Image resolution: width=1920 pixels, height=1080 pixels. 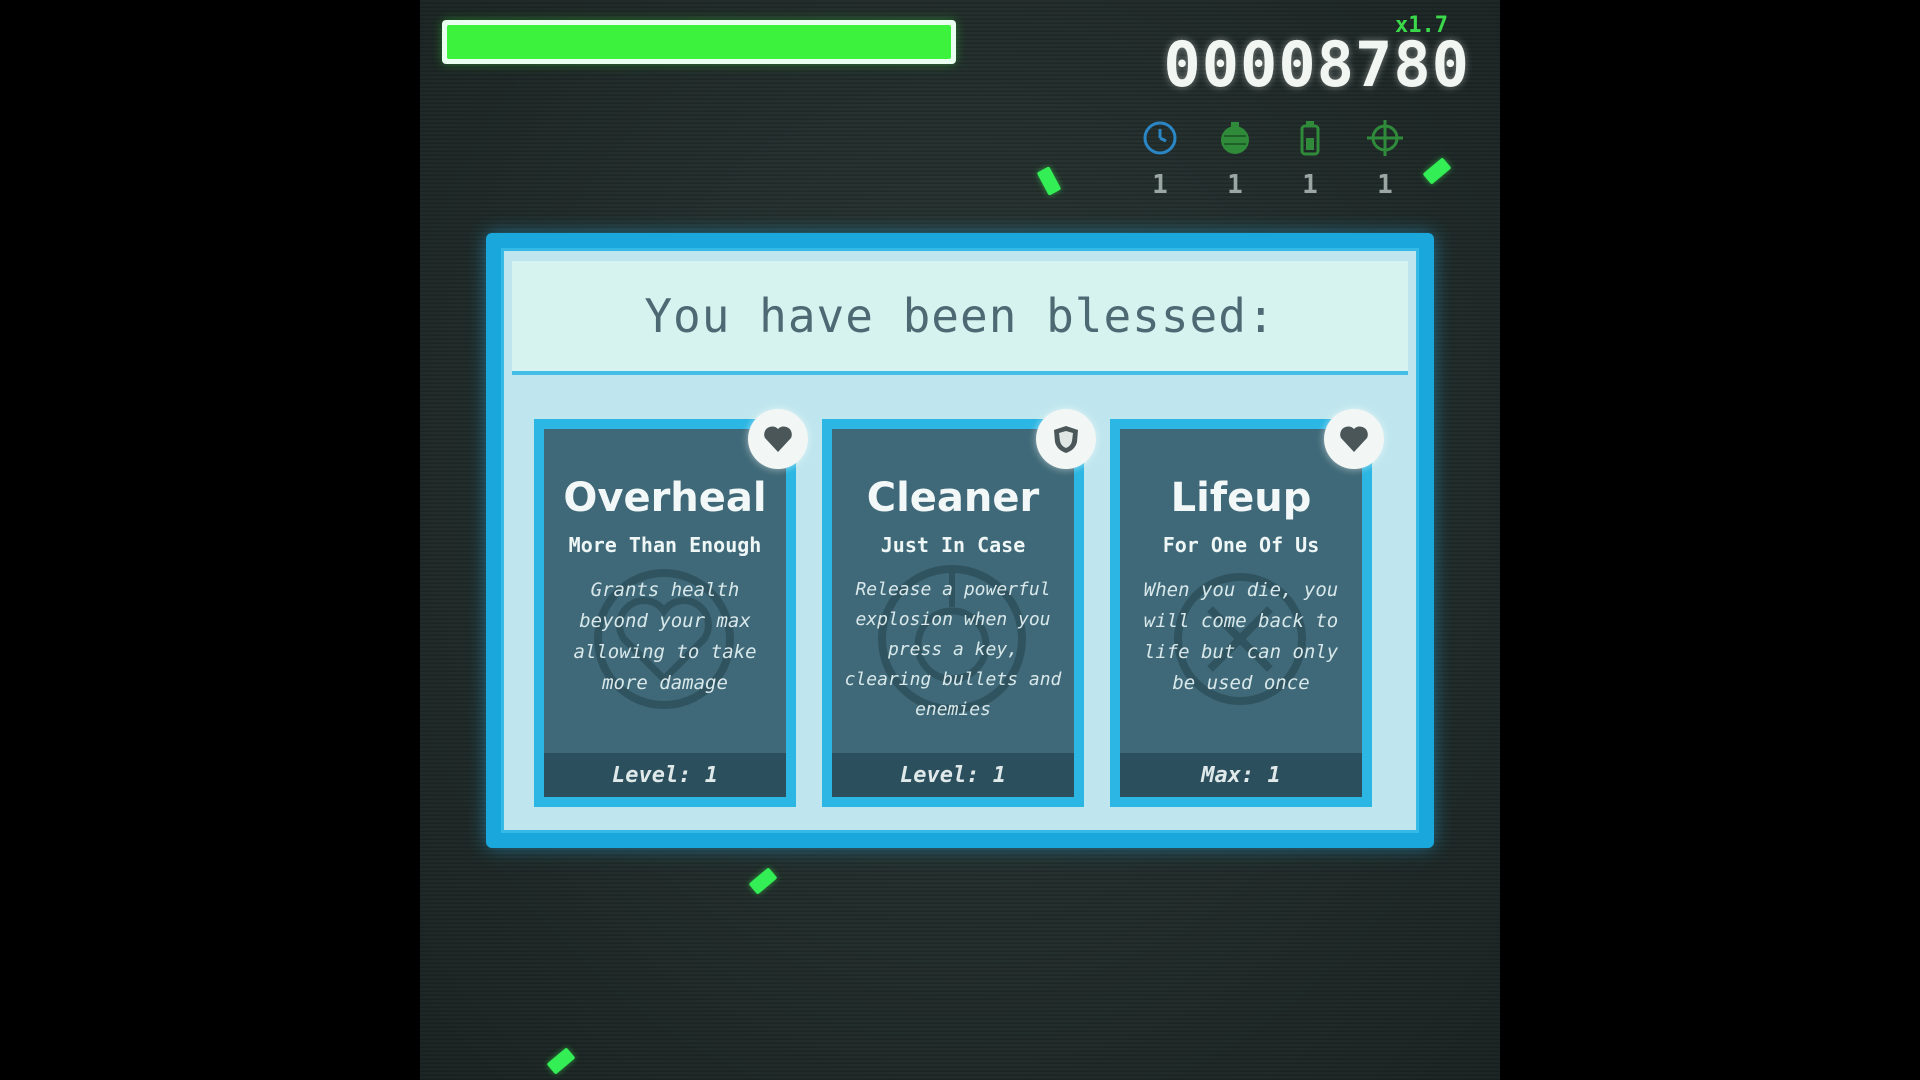 I want to click on health-bar, so click(x=699, y=42).